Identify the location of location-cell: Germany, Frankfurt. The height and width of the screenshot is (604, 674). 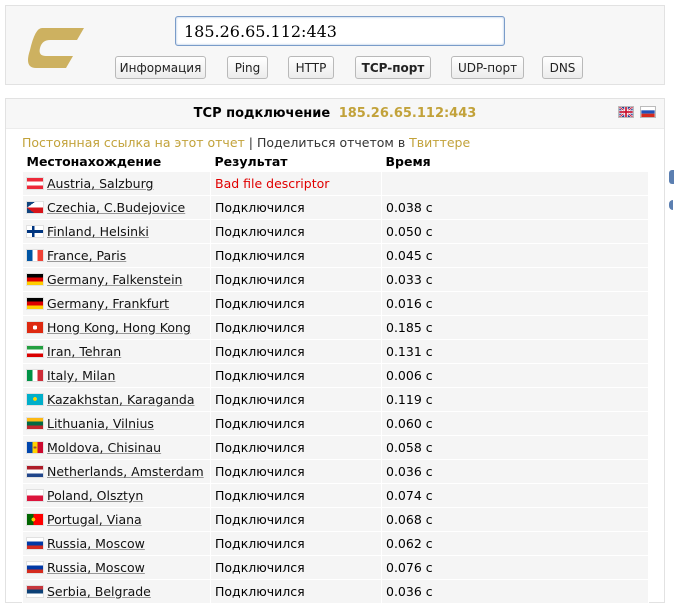
(116, 303).